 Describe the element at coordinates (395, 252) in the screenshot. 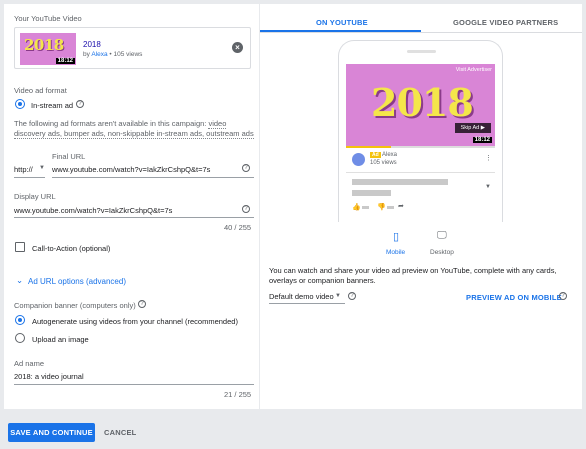

I see `device-mobile: Mobile` at that location.